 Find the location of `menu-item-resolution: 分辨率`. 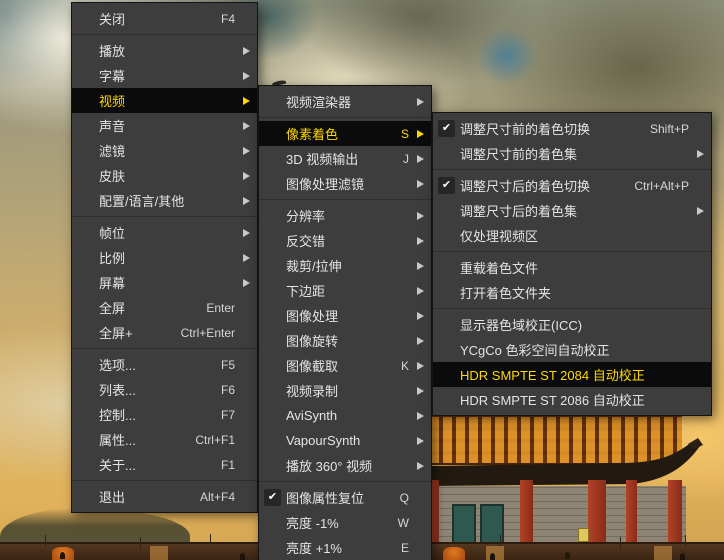

menu-item-resolution: 分辨率 is located at coordinates (345, 215).